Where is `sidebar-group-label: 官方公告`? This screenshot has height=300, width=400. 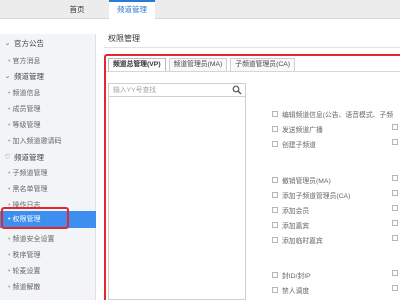 sidebar-group-label: 官方公告 is located at coordinates (29, 43).